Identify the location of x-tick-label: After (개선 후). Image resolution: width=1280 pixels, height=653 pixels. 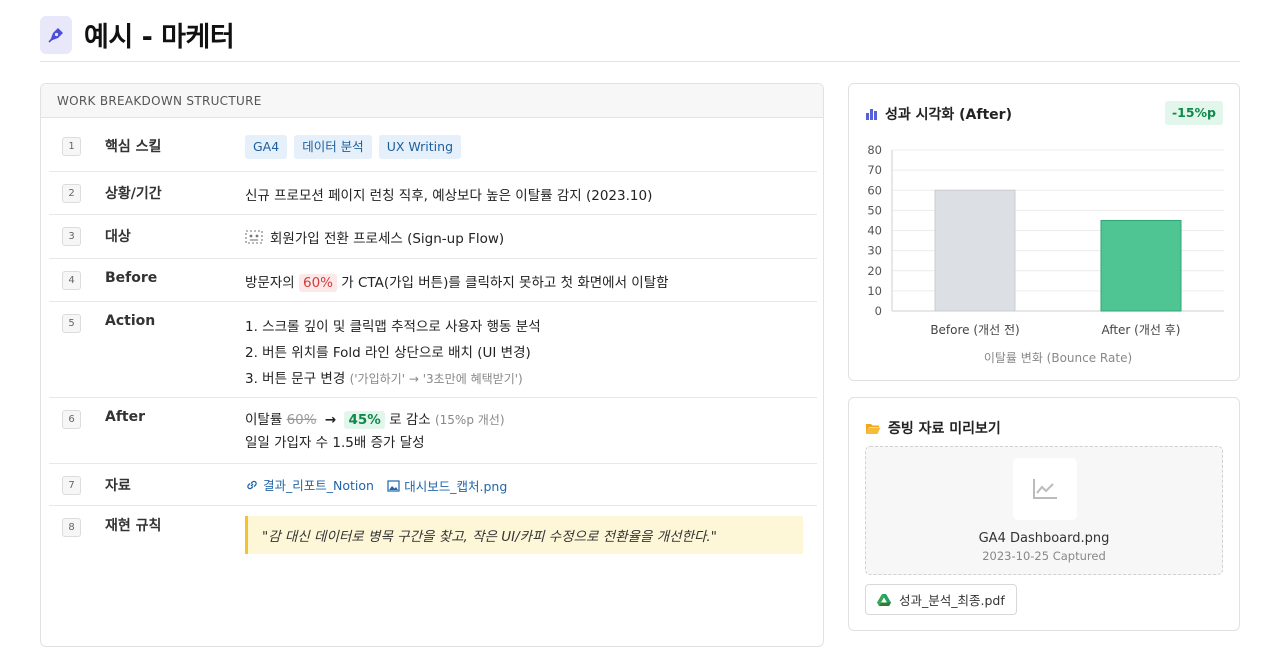
(1141, 330).